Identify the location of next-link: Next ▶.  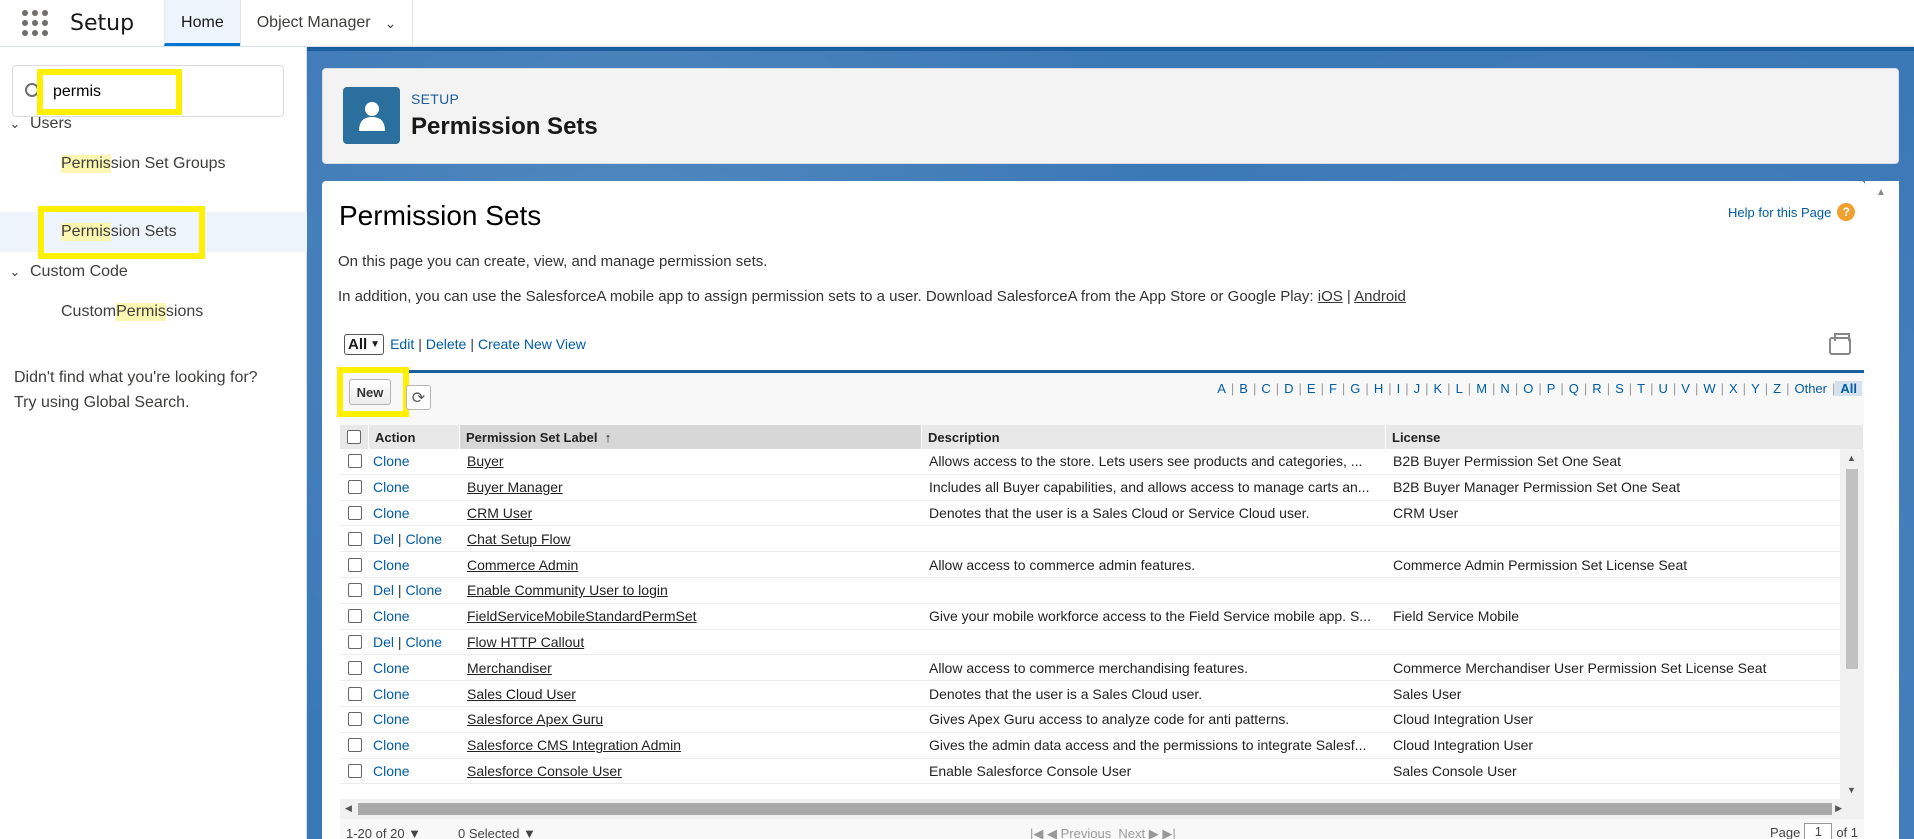
(1138, 832).